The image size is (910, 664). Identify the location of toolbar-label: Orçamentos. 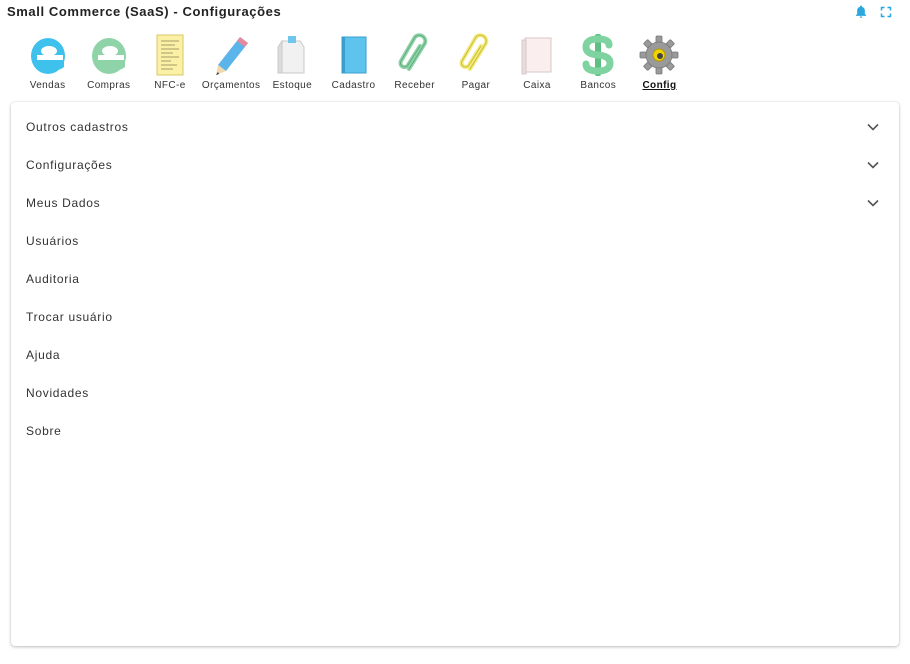
(231, 85).